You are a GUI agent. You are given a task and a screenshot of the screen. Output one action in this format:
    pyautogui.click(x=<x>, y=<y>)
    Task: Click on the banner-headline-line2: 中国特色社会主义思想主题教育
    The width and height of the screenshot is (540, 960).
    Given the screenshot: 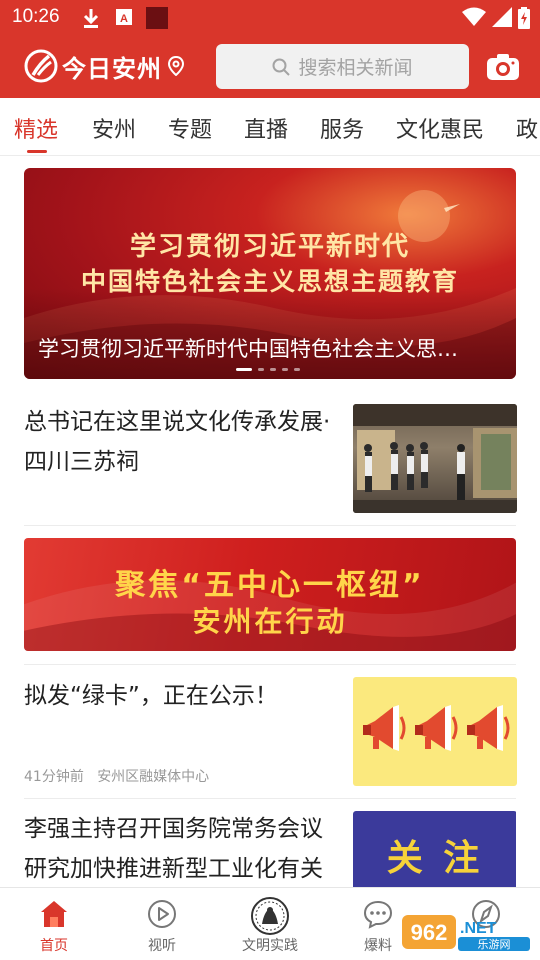 What is the action you would take?
    pyautogui.click(x=269, y=281)
    